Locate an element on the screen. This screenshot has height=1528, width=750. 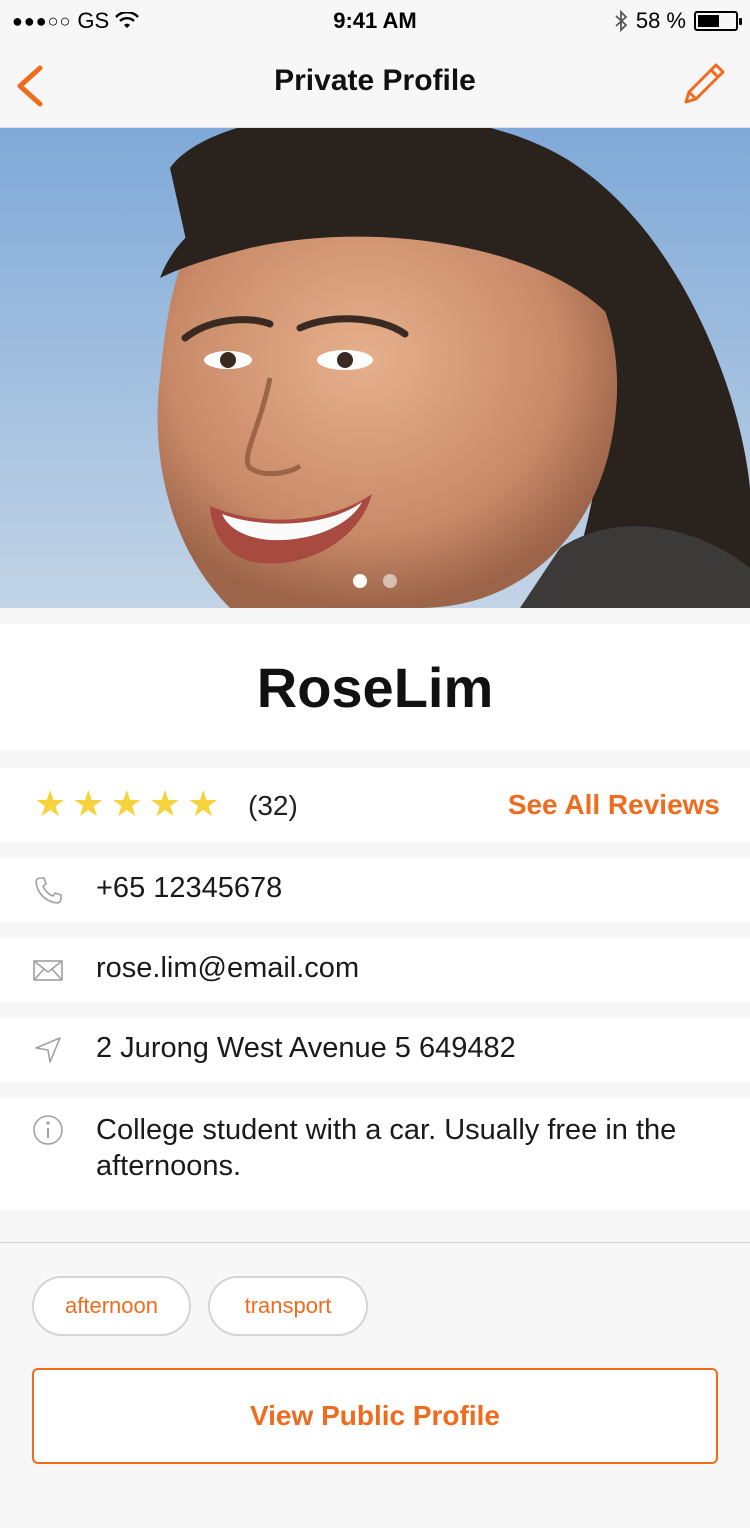
carousel-page-indicator is located at coordinates (375, 581).